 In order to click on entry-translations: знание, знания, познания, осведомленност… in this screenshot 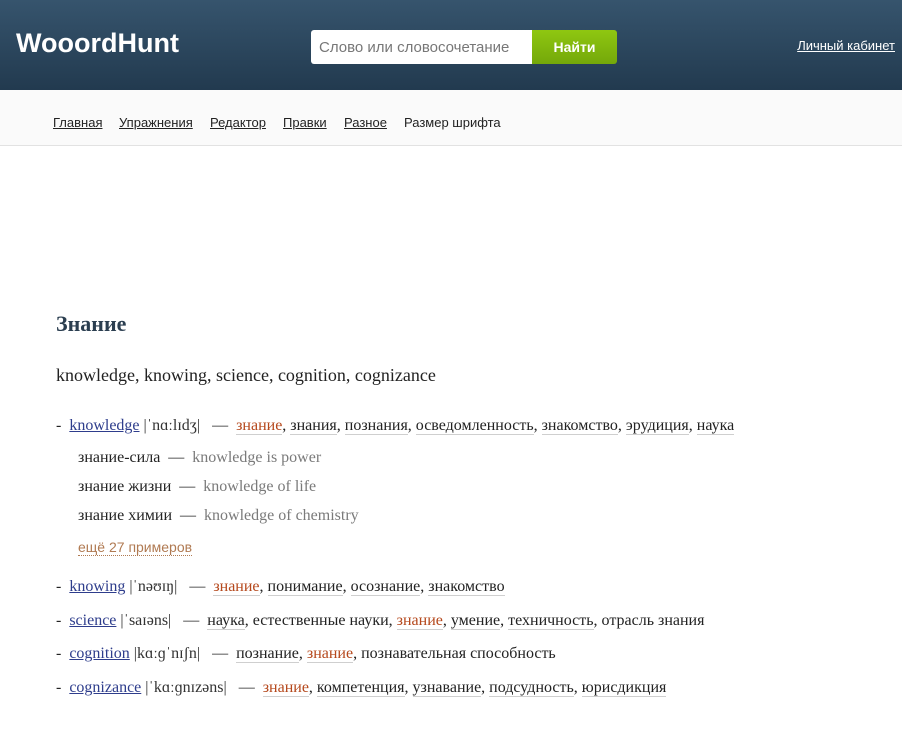, I will do `click(485, 426)`.